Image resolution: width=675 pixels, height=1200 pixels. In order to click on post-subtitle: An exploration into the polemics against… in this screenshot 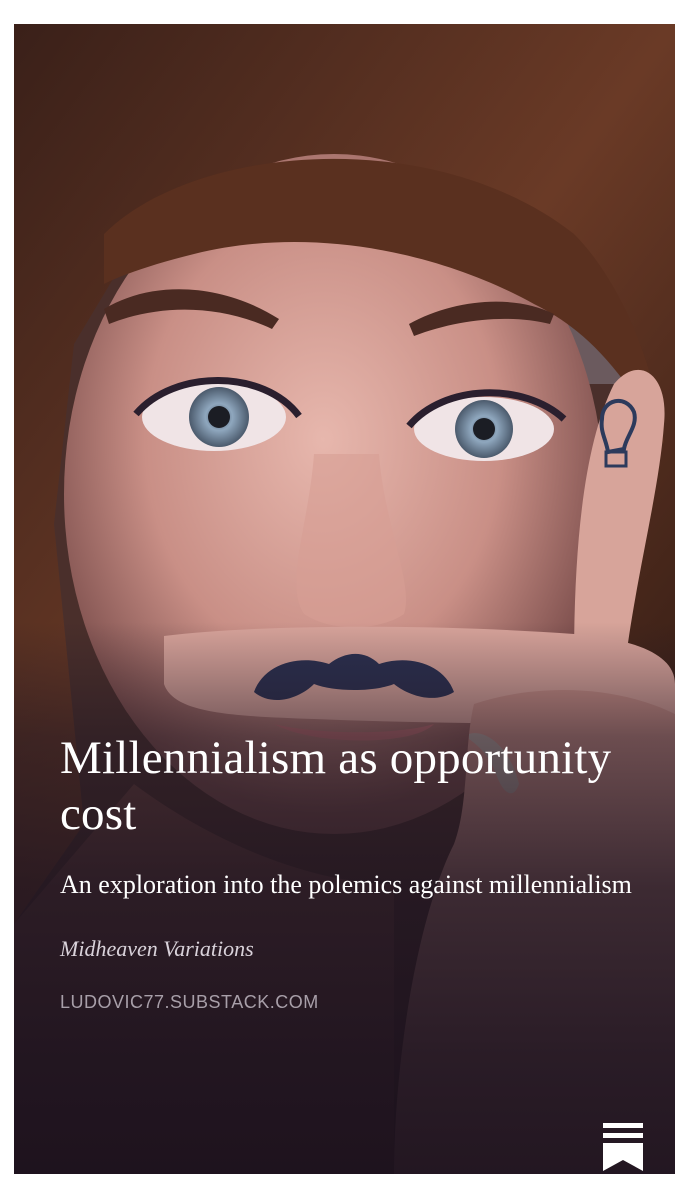, I will do `click(346, 884)`.